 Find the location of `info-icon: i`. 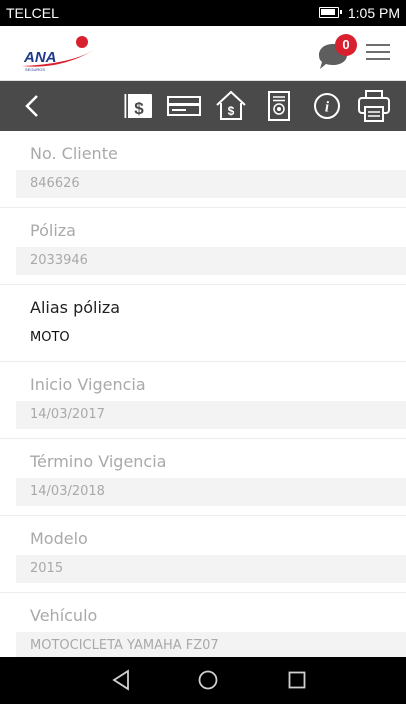

info-icon: i is located at coordinates (327, 106).